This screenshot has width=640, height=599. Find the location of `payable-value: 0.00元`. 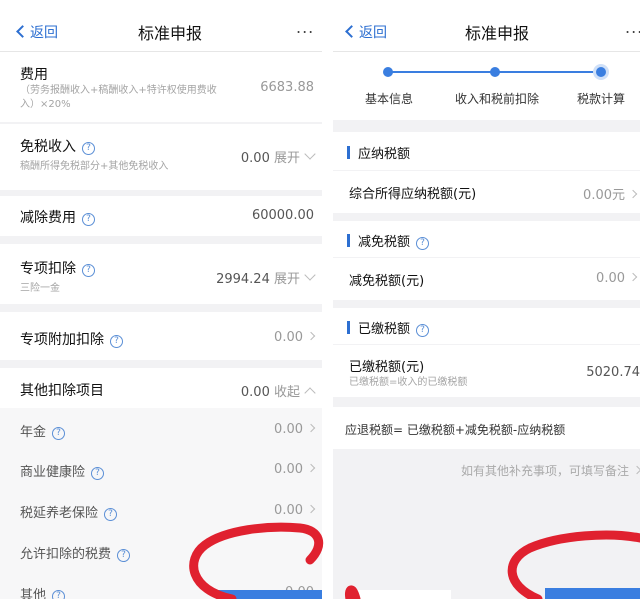

payable-value: 0.00元 is located at coordinates (604, 195).